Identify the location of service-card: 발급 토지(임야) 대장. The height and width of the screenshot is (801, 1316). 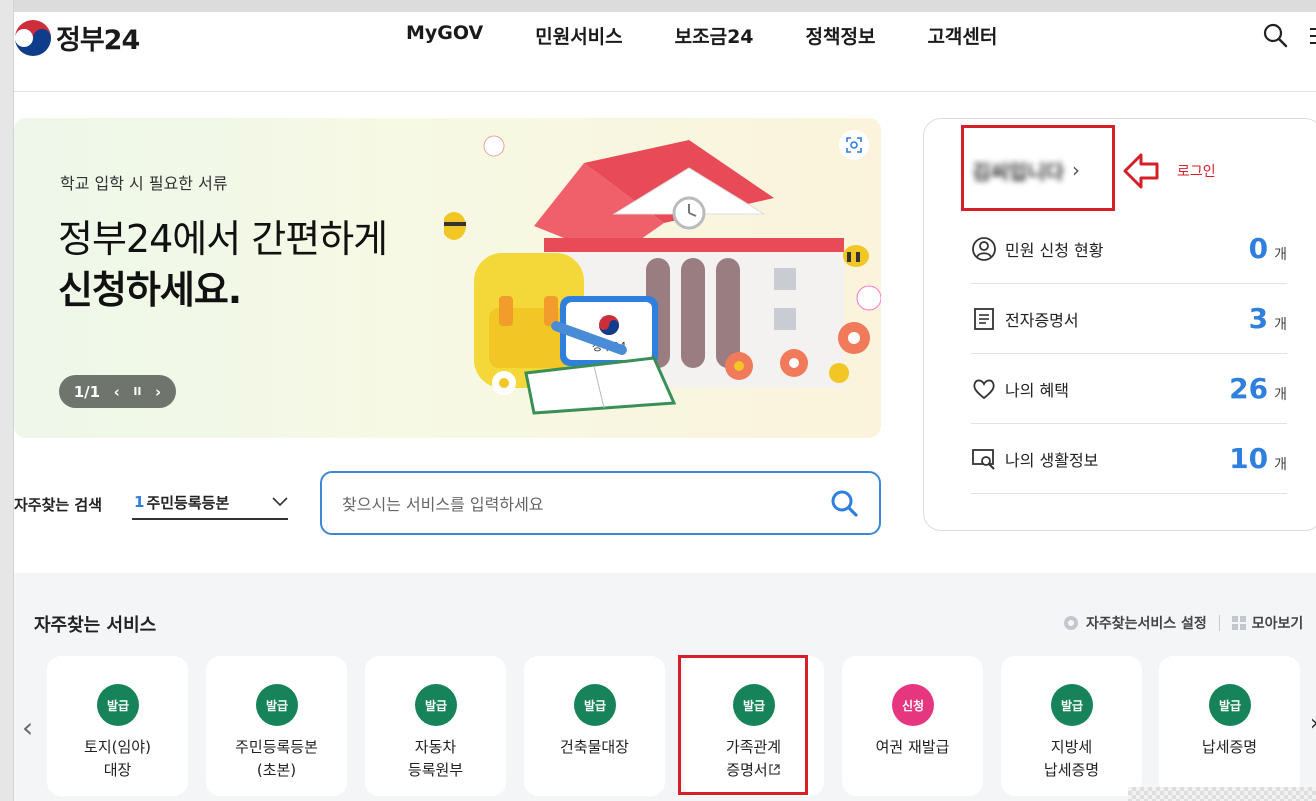
(117, 726).